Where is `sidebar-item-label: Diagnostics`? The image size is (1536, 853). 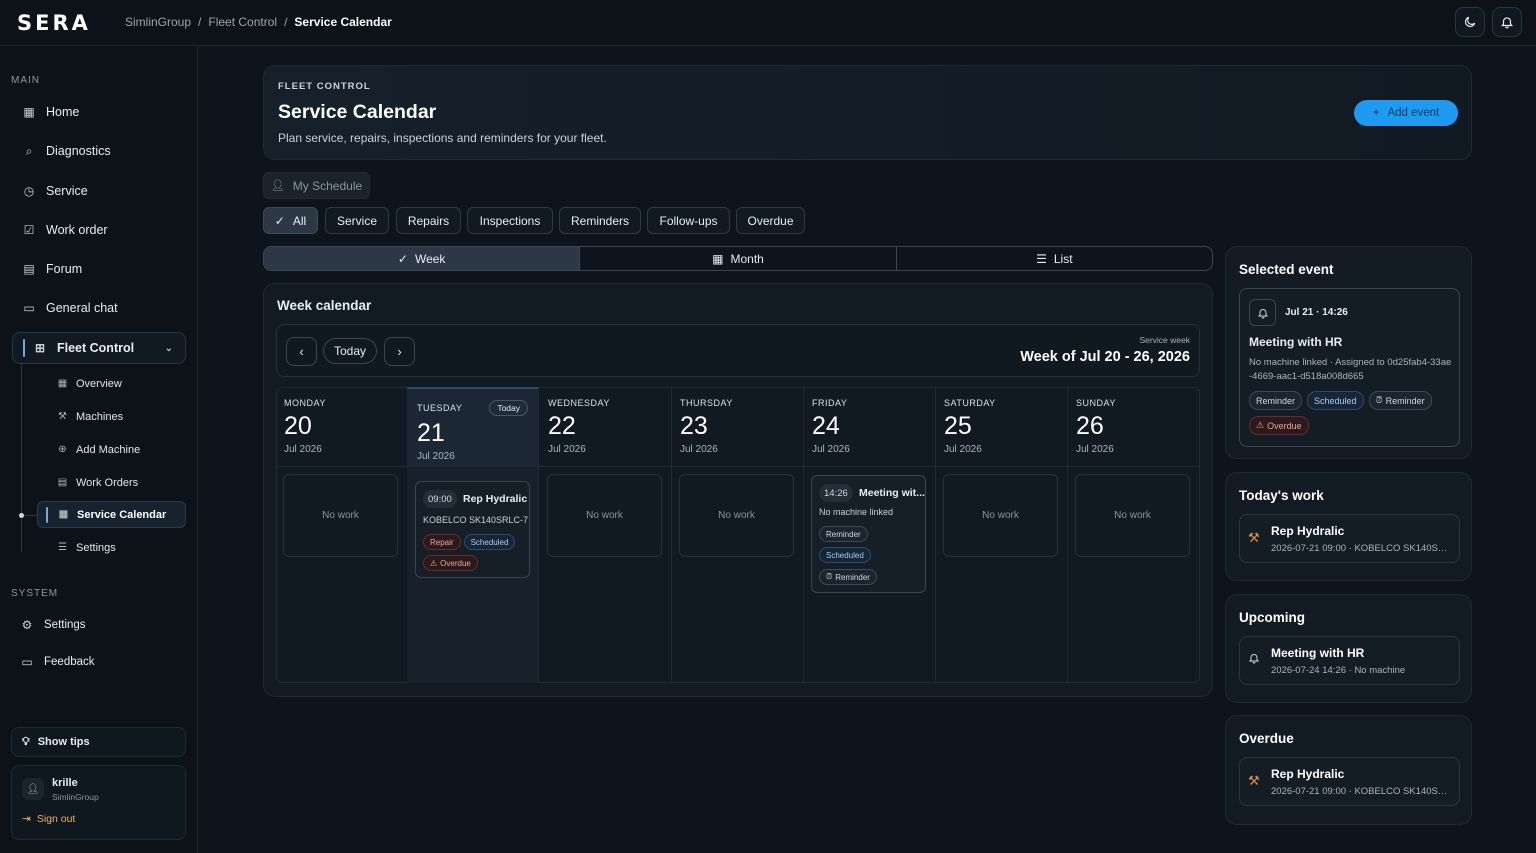 sidebar-item-label: Diagnostics is located at coordinates (78, 151).